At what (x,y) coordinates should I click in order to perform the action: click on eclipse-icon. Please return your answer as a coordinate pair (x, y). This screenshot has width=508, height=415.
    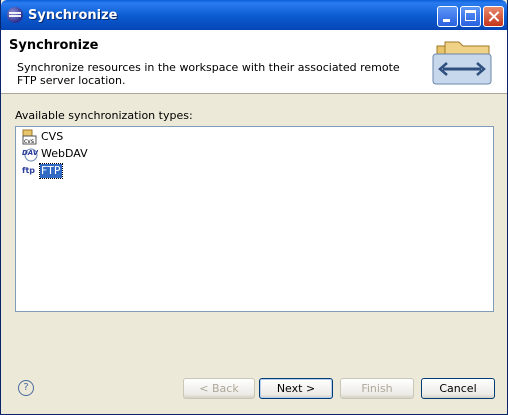
    Looking at the image, I should click on (15, 15).